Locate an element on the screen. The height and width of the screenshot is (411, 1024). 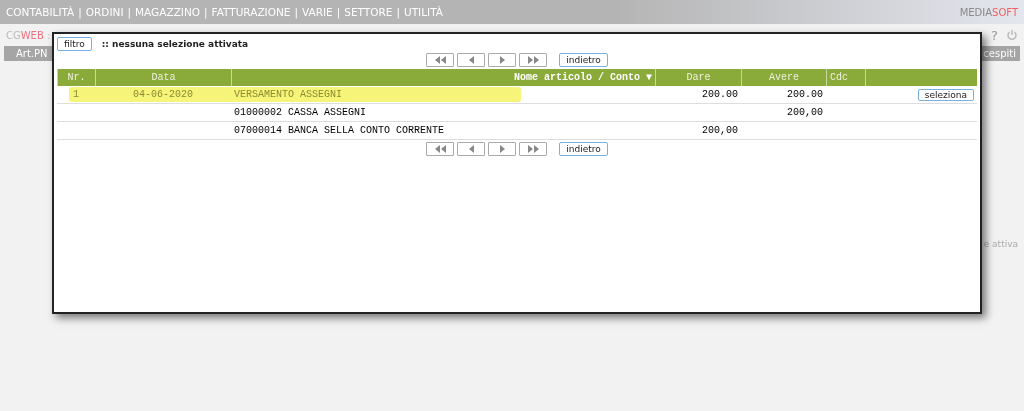
column-header: Avere is located at coordinates (783, 77).